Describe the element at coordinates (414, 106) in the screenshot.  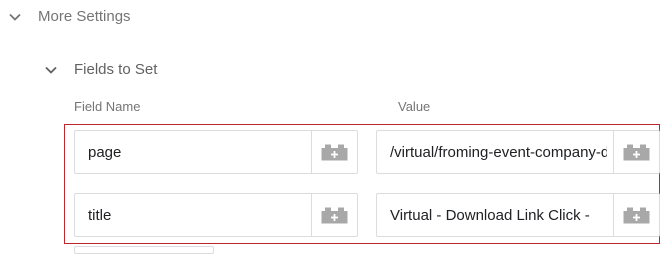
I see `value-column-header: Value` at that location.